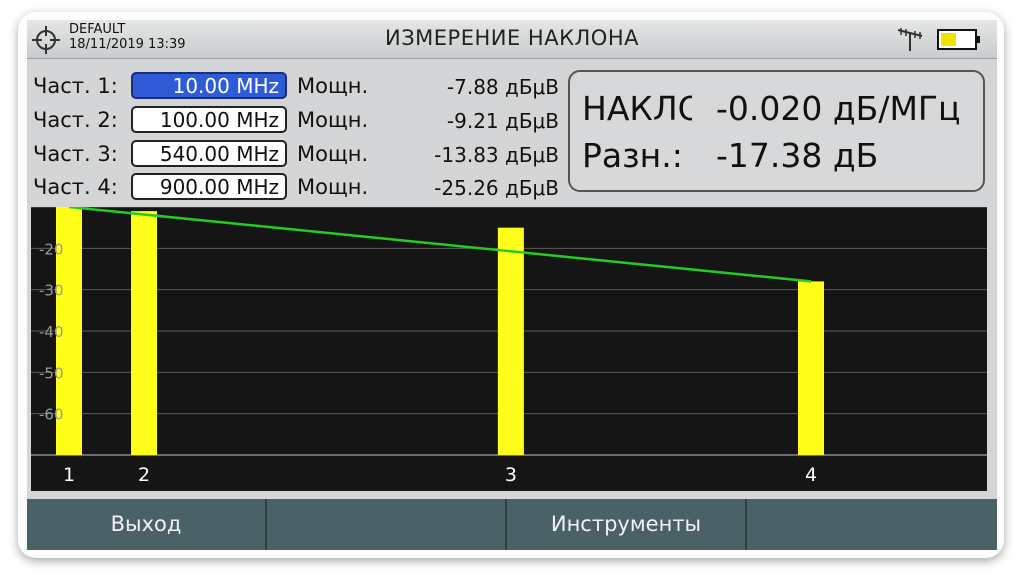 The height and width of the screenshot is (578, 1024). Describe the element at coordinates (75, 187) in the screenshot. I see `freq-label: Част. 4:` at that location.